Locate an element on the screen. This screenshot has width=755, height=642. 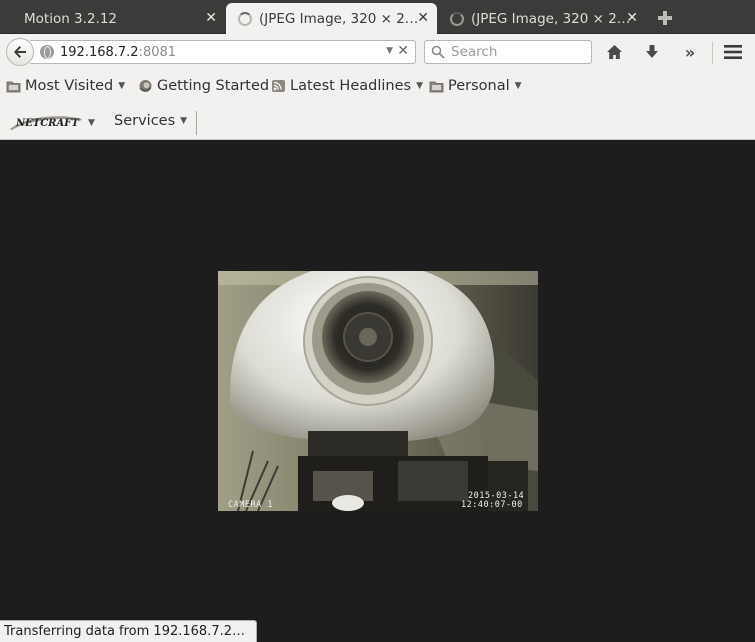
search-input: Search is located at coordinates (508, 52).